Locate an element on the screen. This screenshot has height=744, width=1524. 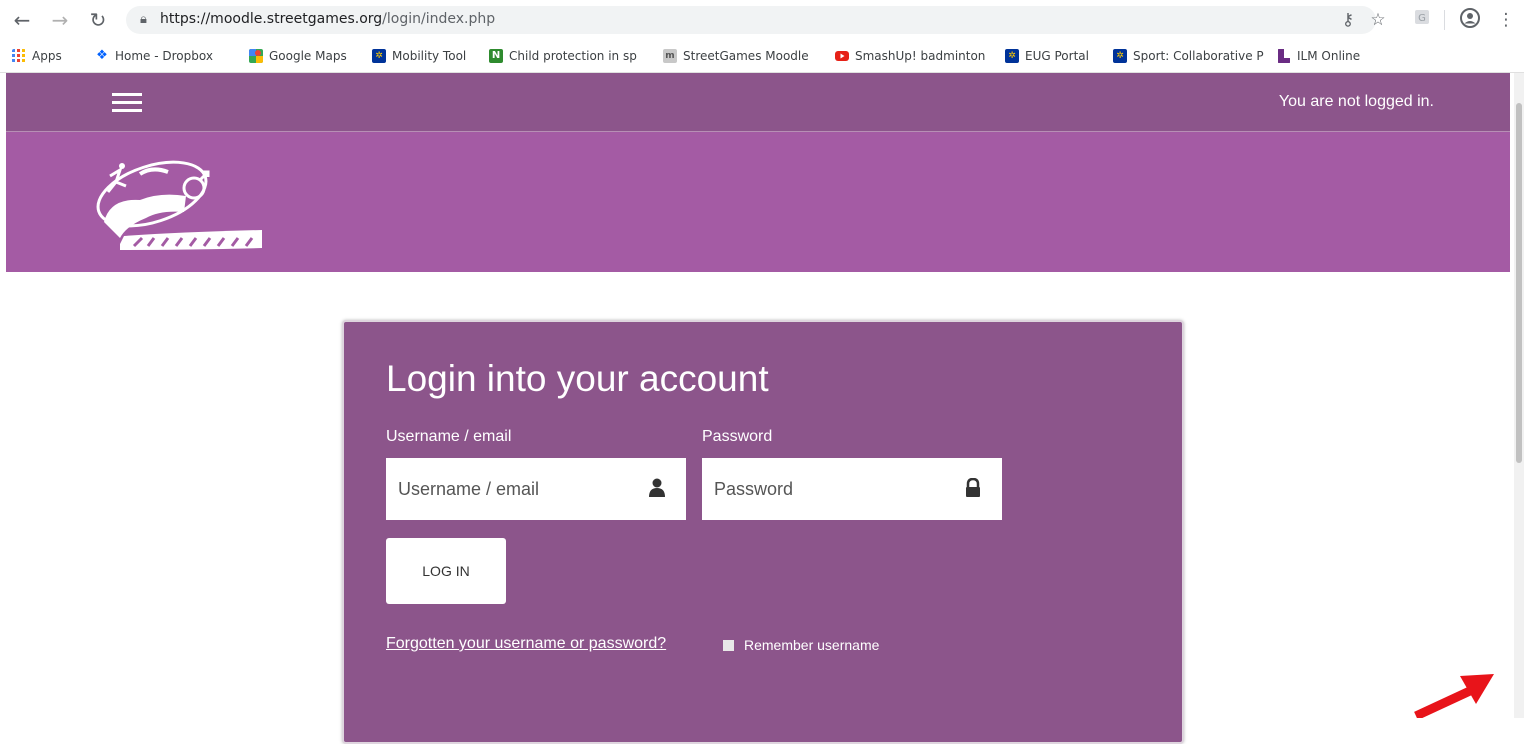
bookmark-label: Home - Dropbox is located at coordinates (164, 56).